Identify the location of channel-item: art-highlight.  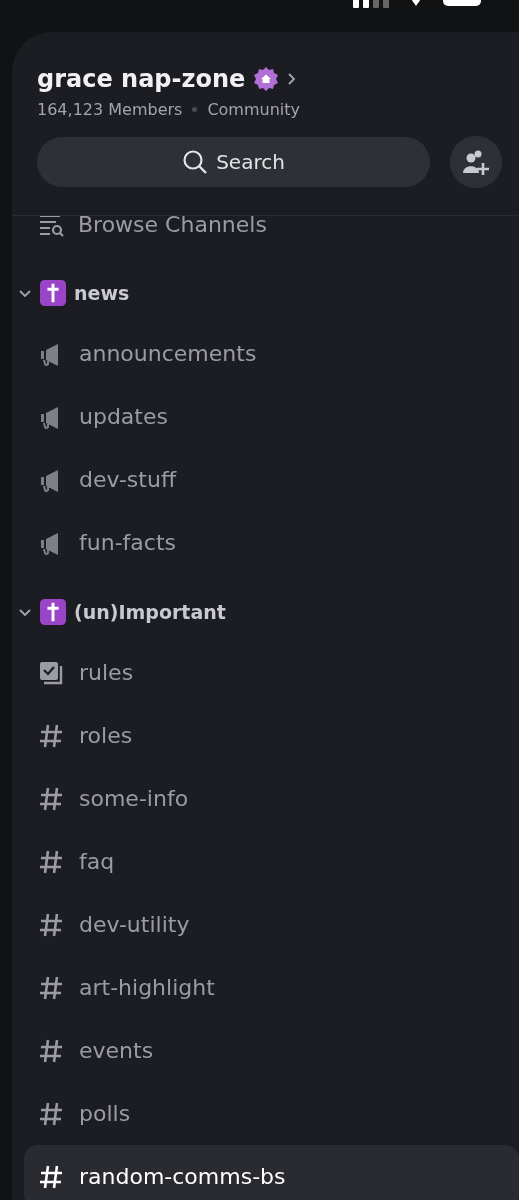
(271, 987).